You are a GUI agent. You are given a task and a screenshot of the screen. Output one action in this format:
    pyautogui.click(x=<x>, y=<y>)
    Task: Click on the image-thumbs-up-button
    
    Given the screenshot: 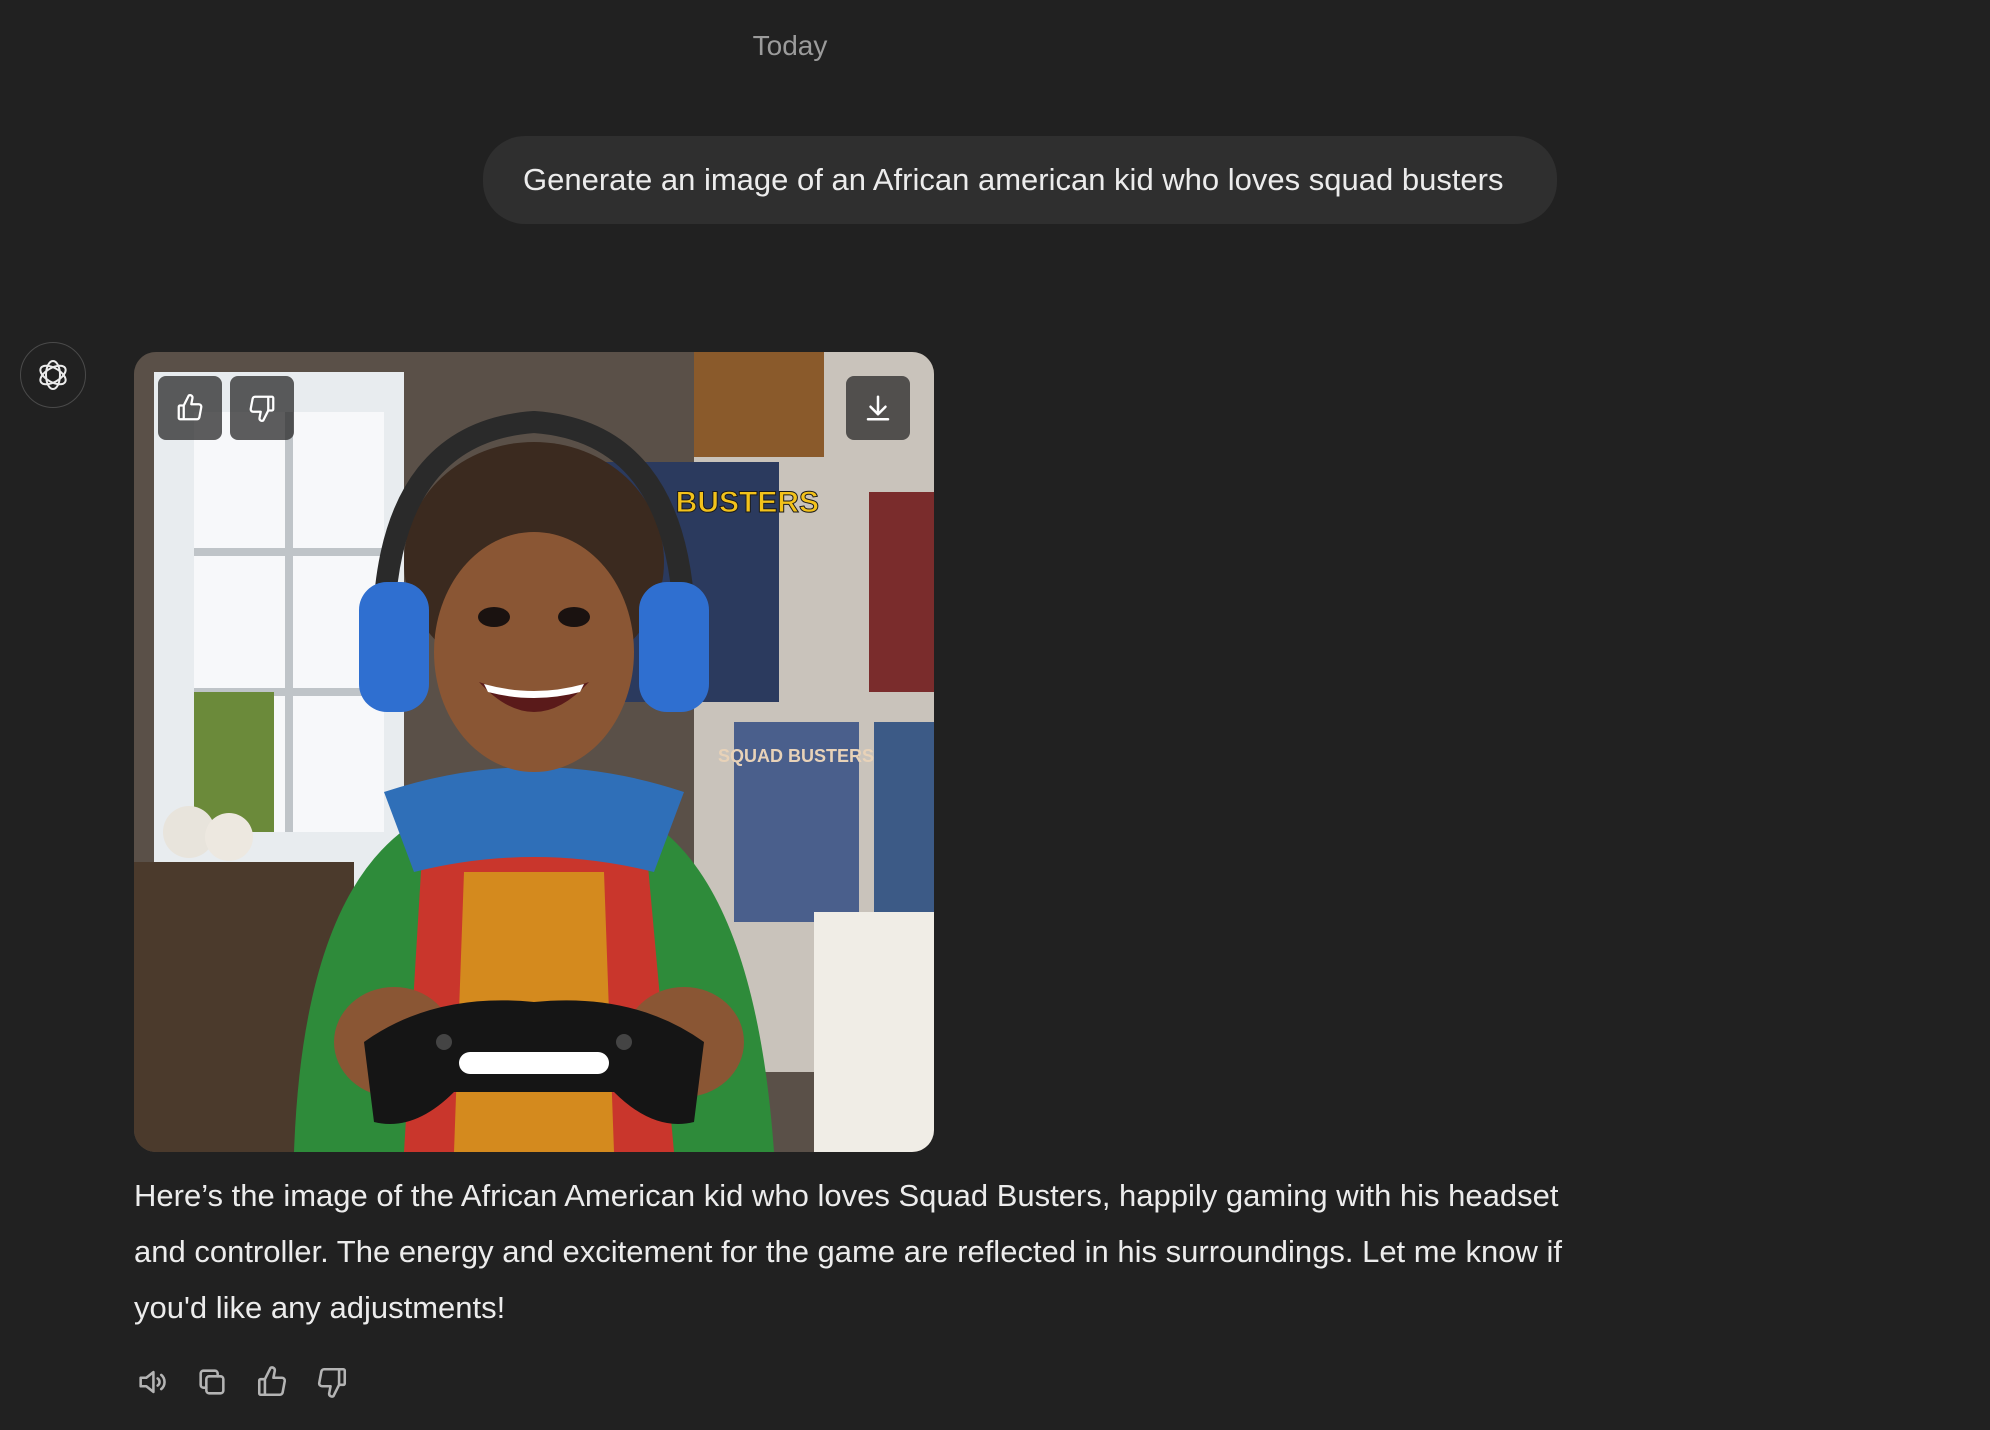 What is the action you would take?
    pyautogui.click(x=190, y=408)
    